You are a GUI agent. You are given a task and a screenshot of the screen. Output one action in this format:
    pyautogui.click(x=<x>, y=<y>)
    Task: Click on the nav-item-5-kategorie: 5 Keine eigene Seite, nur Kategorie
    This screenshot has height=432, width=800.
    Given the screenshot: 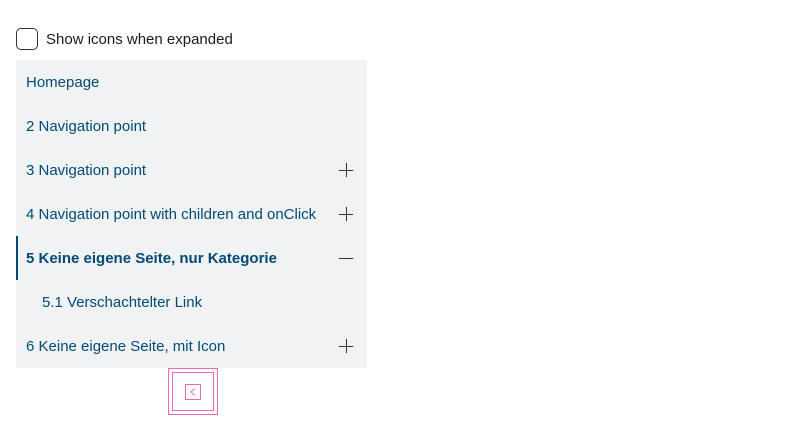 What is the action you would take?
    pyautogui.click(x=191, y=258)
    